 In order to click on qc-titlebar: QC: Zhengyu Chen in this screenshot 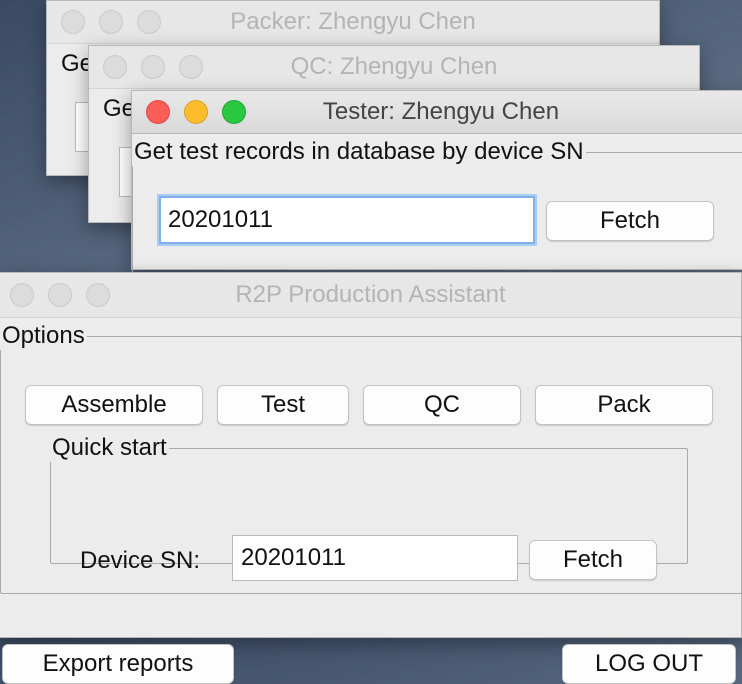, I will do `click(394, 67)`.